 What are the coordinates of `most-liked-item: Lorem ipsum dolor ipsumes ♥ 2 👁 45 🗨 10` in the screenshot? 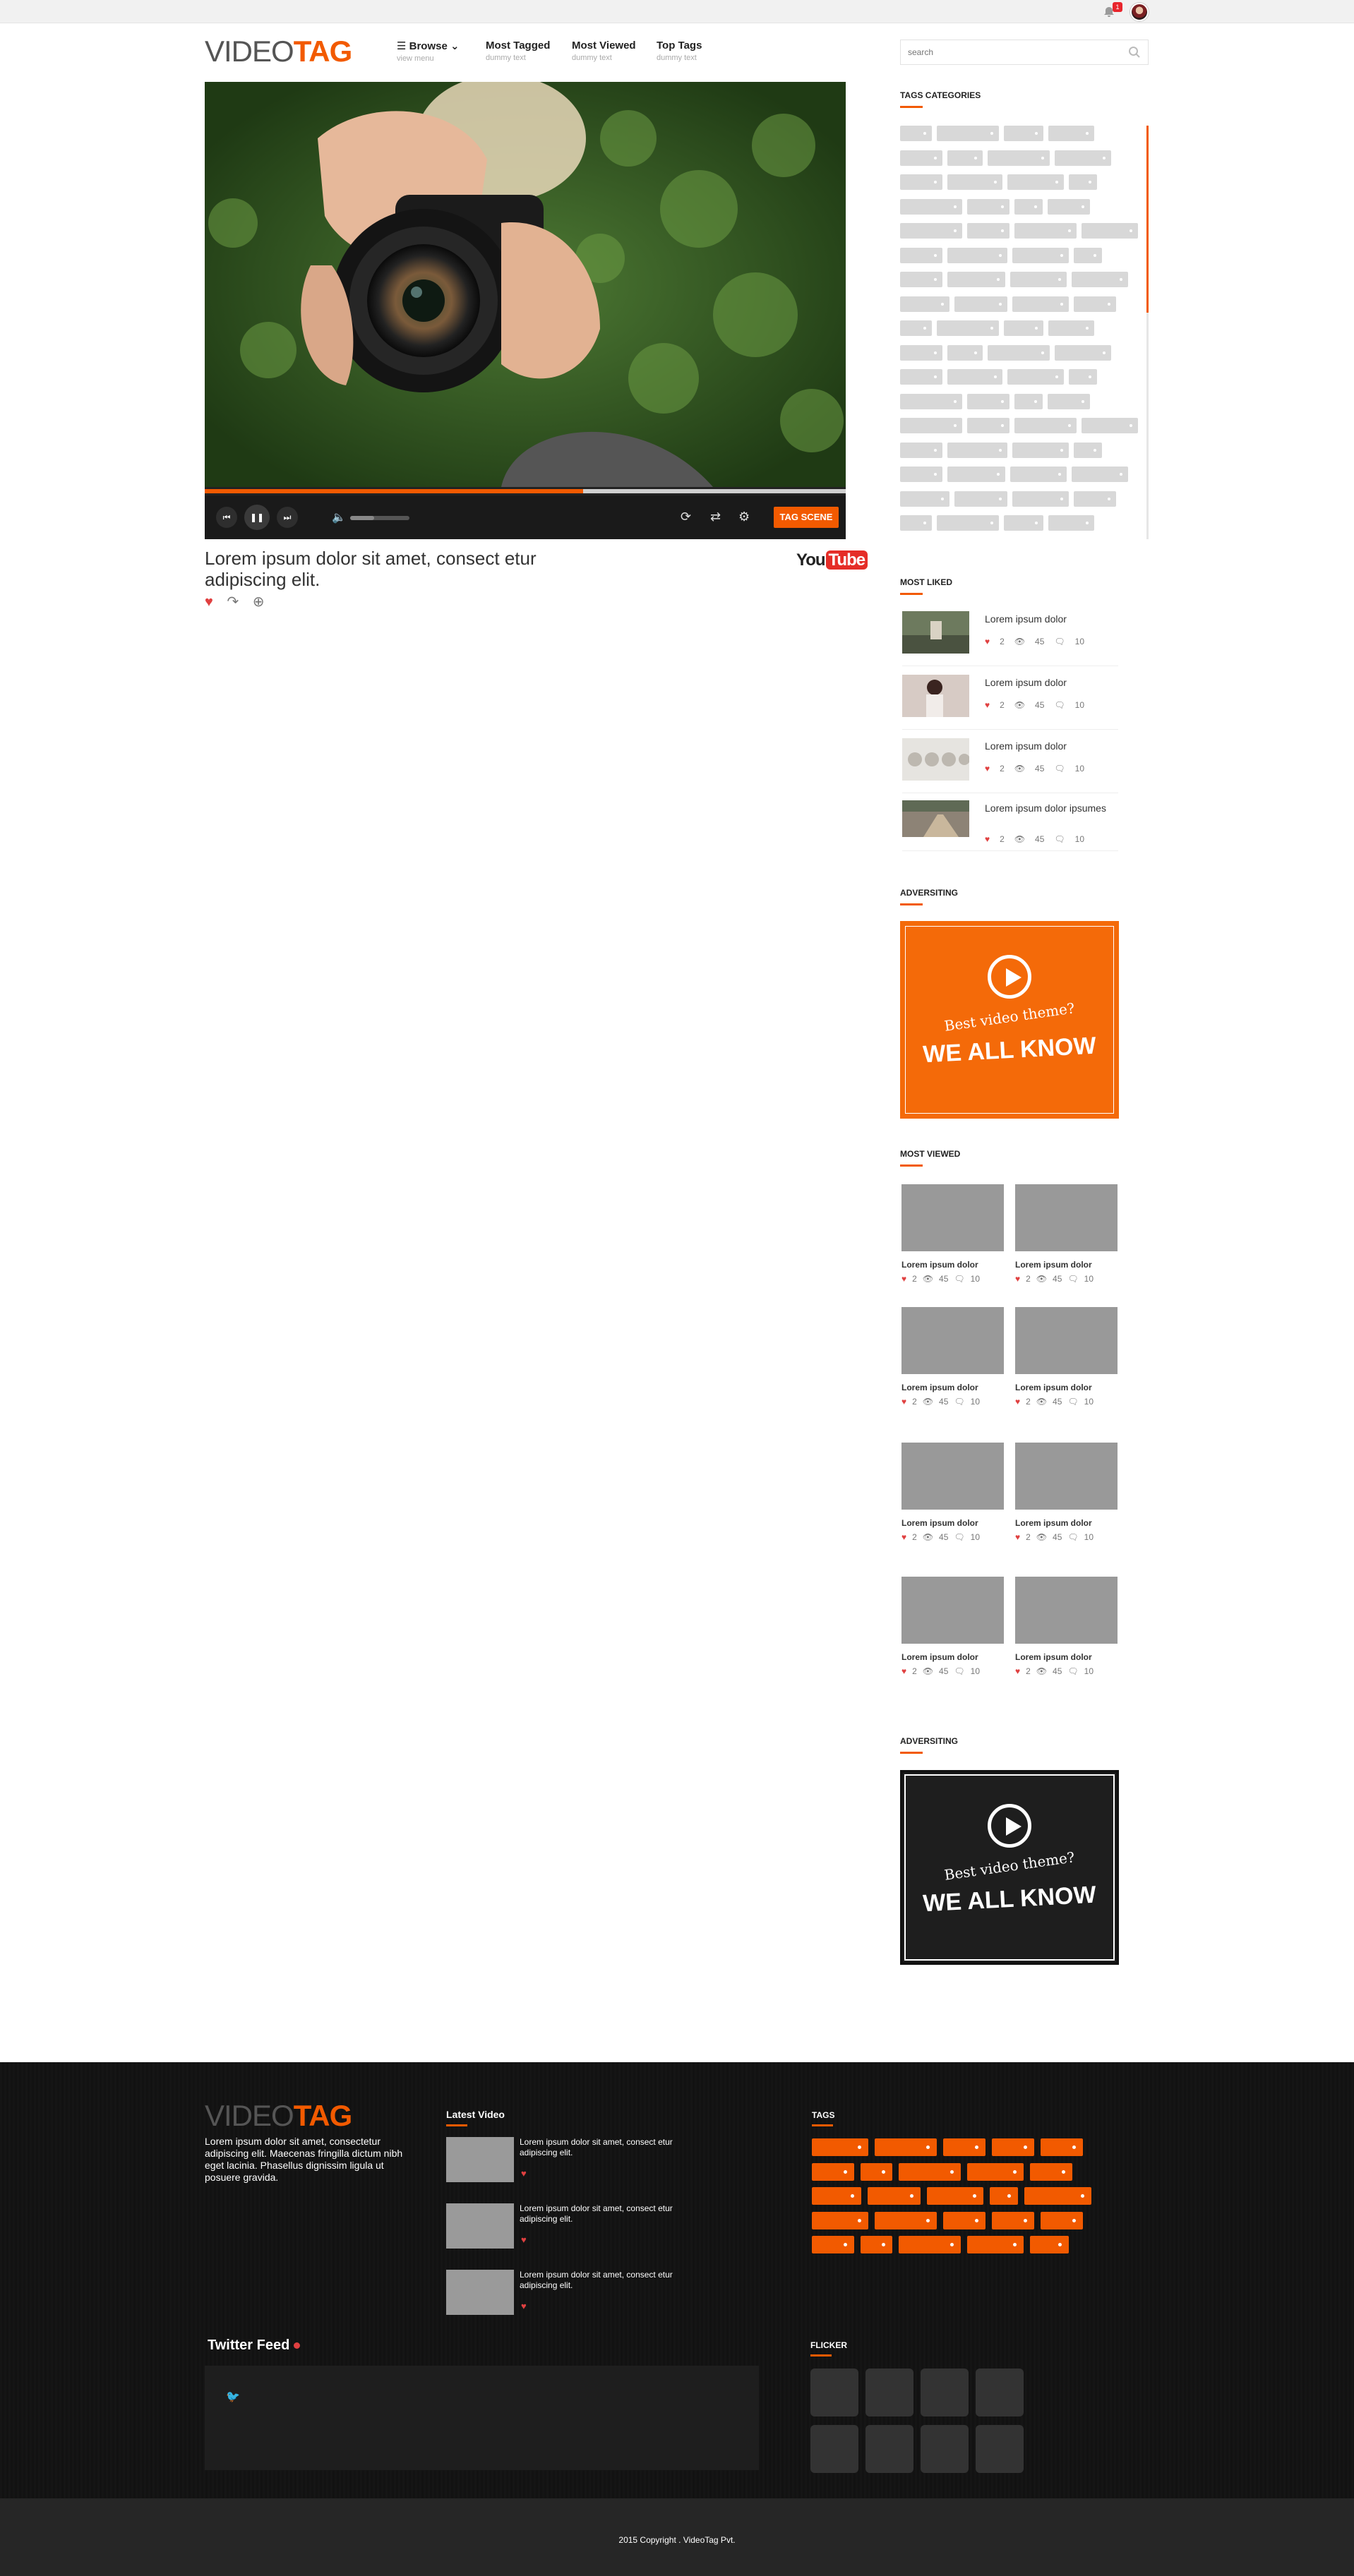 It's located at (1010, 825).